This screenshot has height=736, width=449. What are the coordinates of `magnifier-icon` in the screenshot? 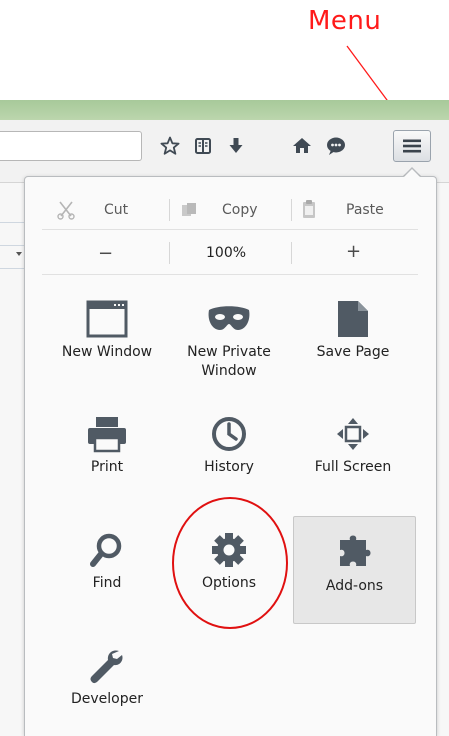 It's located at (106, 550).